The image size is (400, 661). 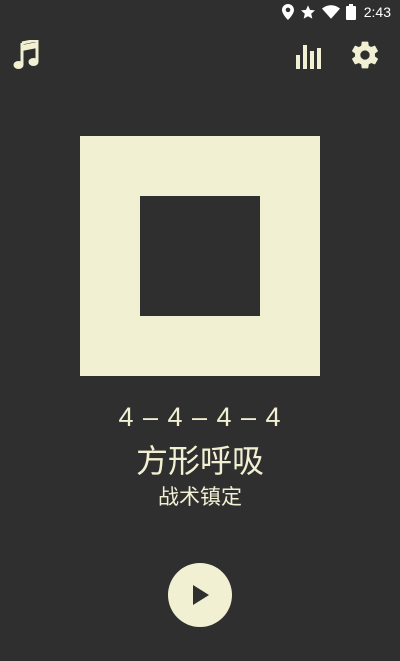 What do you see at coordinates (377, 12) in the screenshot?
I see `status-time: 2:43` at bounding box center [377, 12].